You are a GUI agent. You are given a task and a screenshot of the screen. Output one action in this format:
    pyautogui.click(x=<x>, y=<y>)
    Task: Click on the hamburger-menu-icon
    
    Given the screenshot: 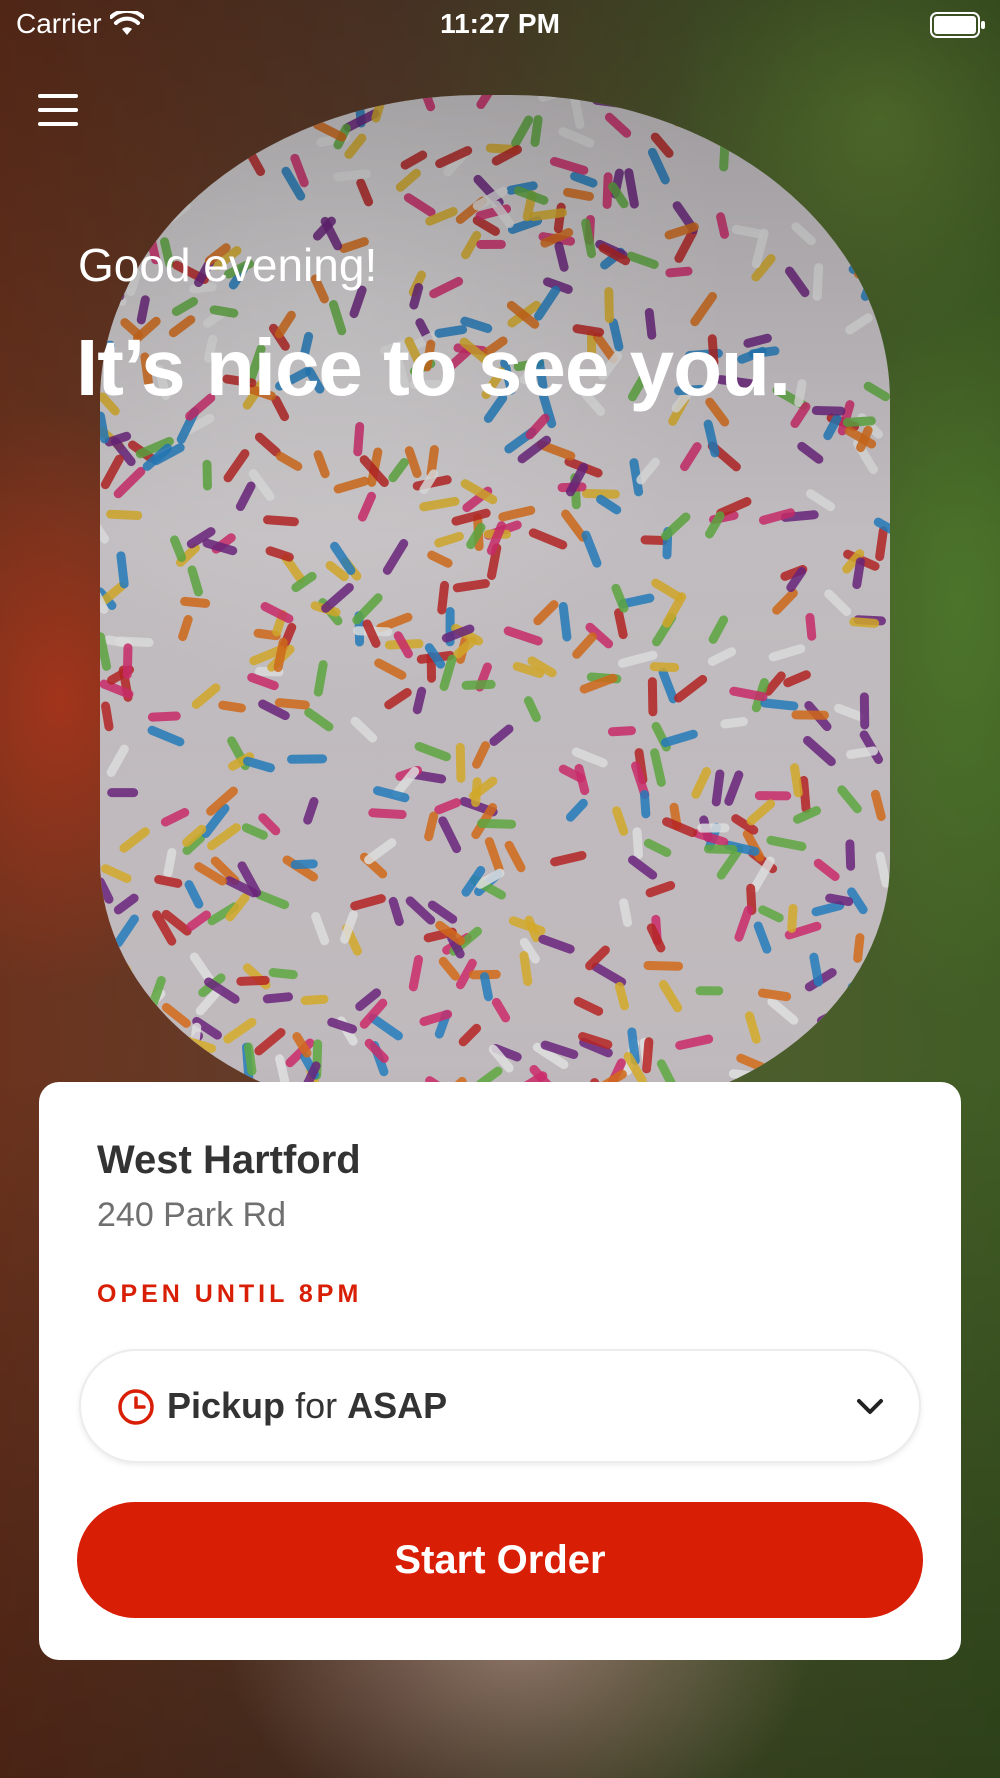 What is the action you would take?
    pyautogui.click(x=58, y=112)
    